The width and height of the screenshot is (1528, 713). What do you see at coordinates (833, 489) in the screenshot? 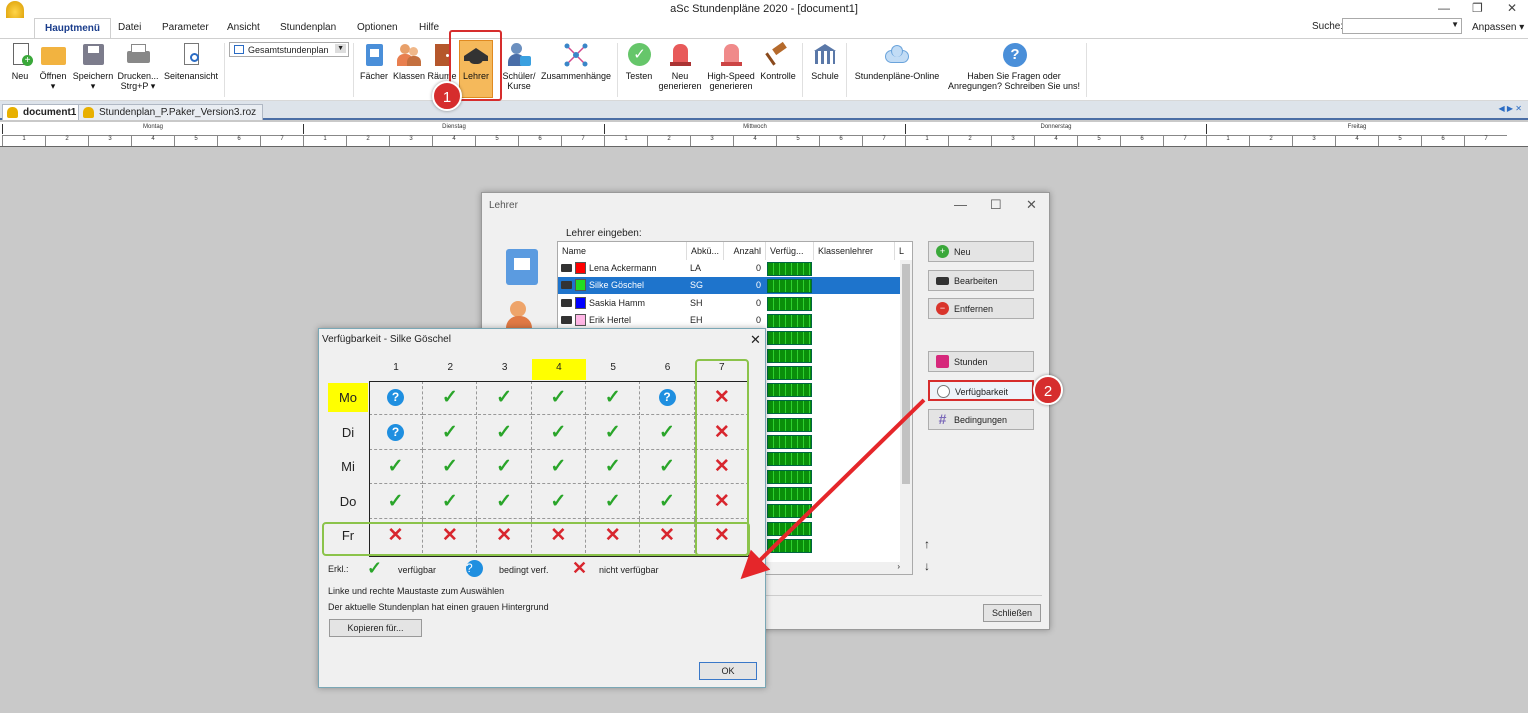
I see `annotation-arrow` at bounding box center [833, 489].